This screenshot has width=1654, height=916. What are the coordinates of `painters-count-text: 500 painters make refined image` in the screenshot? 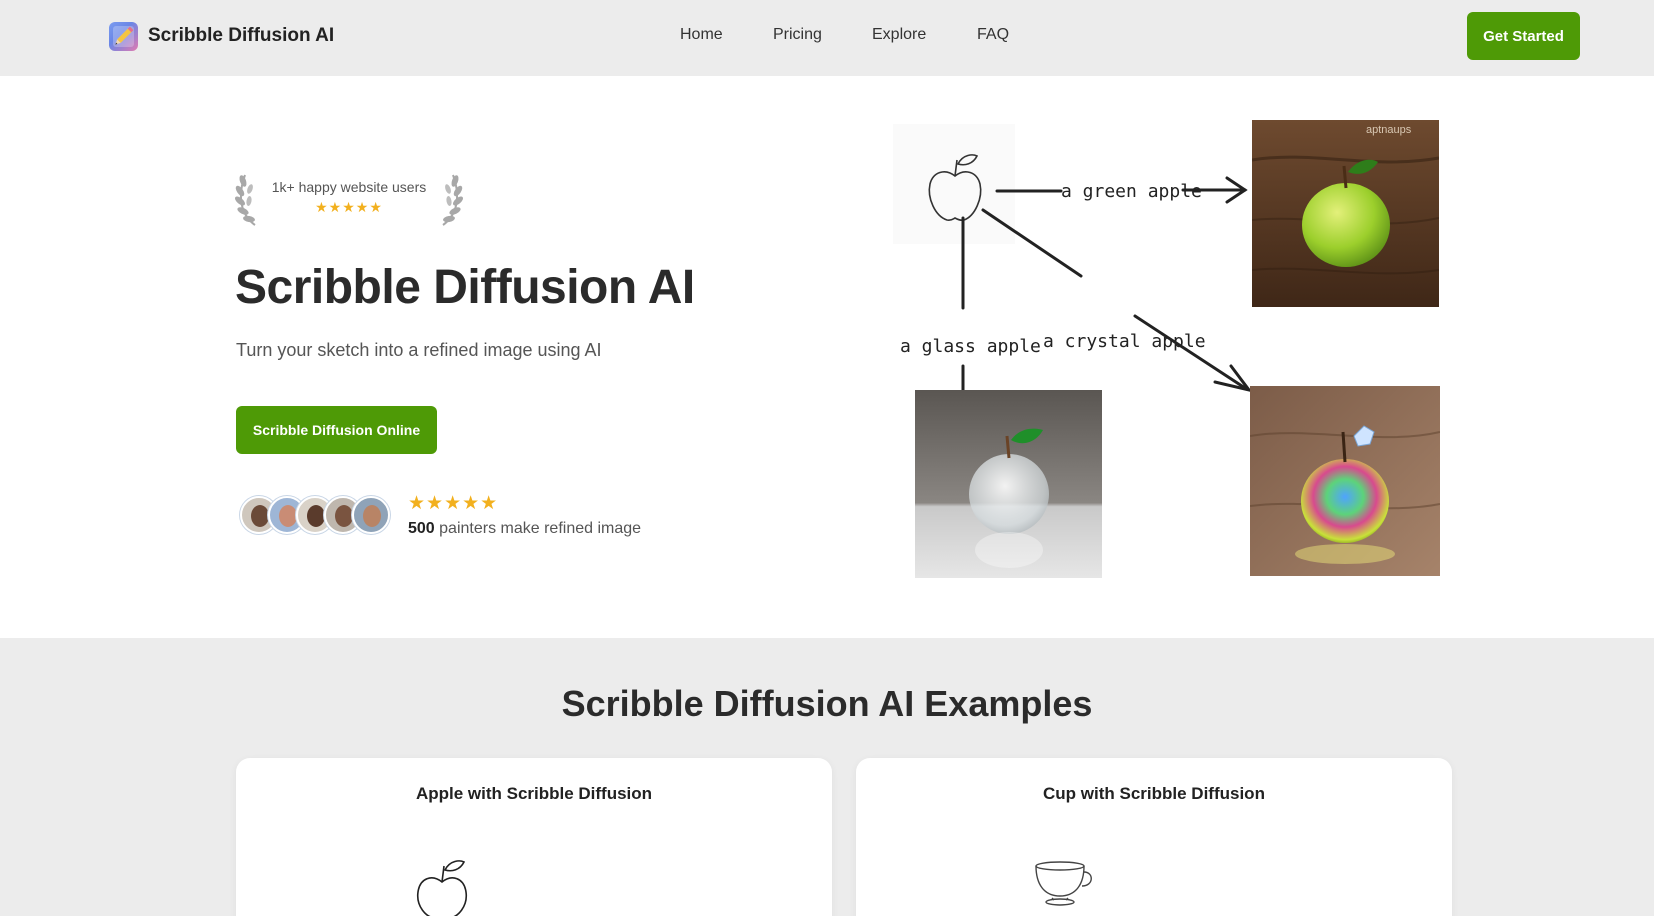 It's located at (524, 529).